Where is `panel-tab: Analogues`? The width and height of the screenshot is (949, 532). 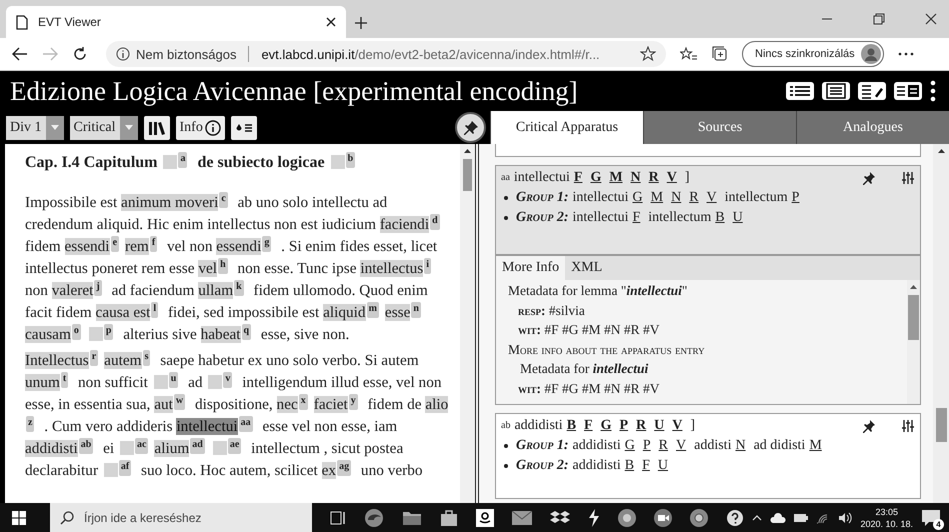
panel-tab: Analogues is located at coordinates (872, 127).